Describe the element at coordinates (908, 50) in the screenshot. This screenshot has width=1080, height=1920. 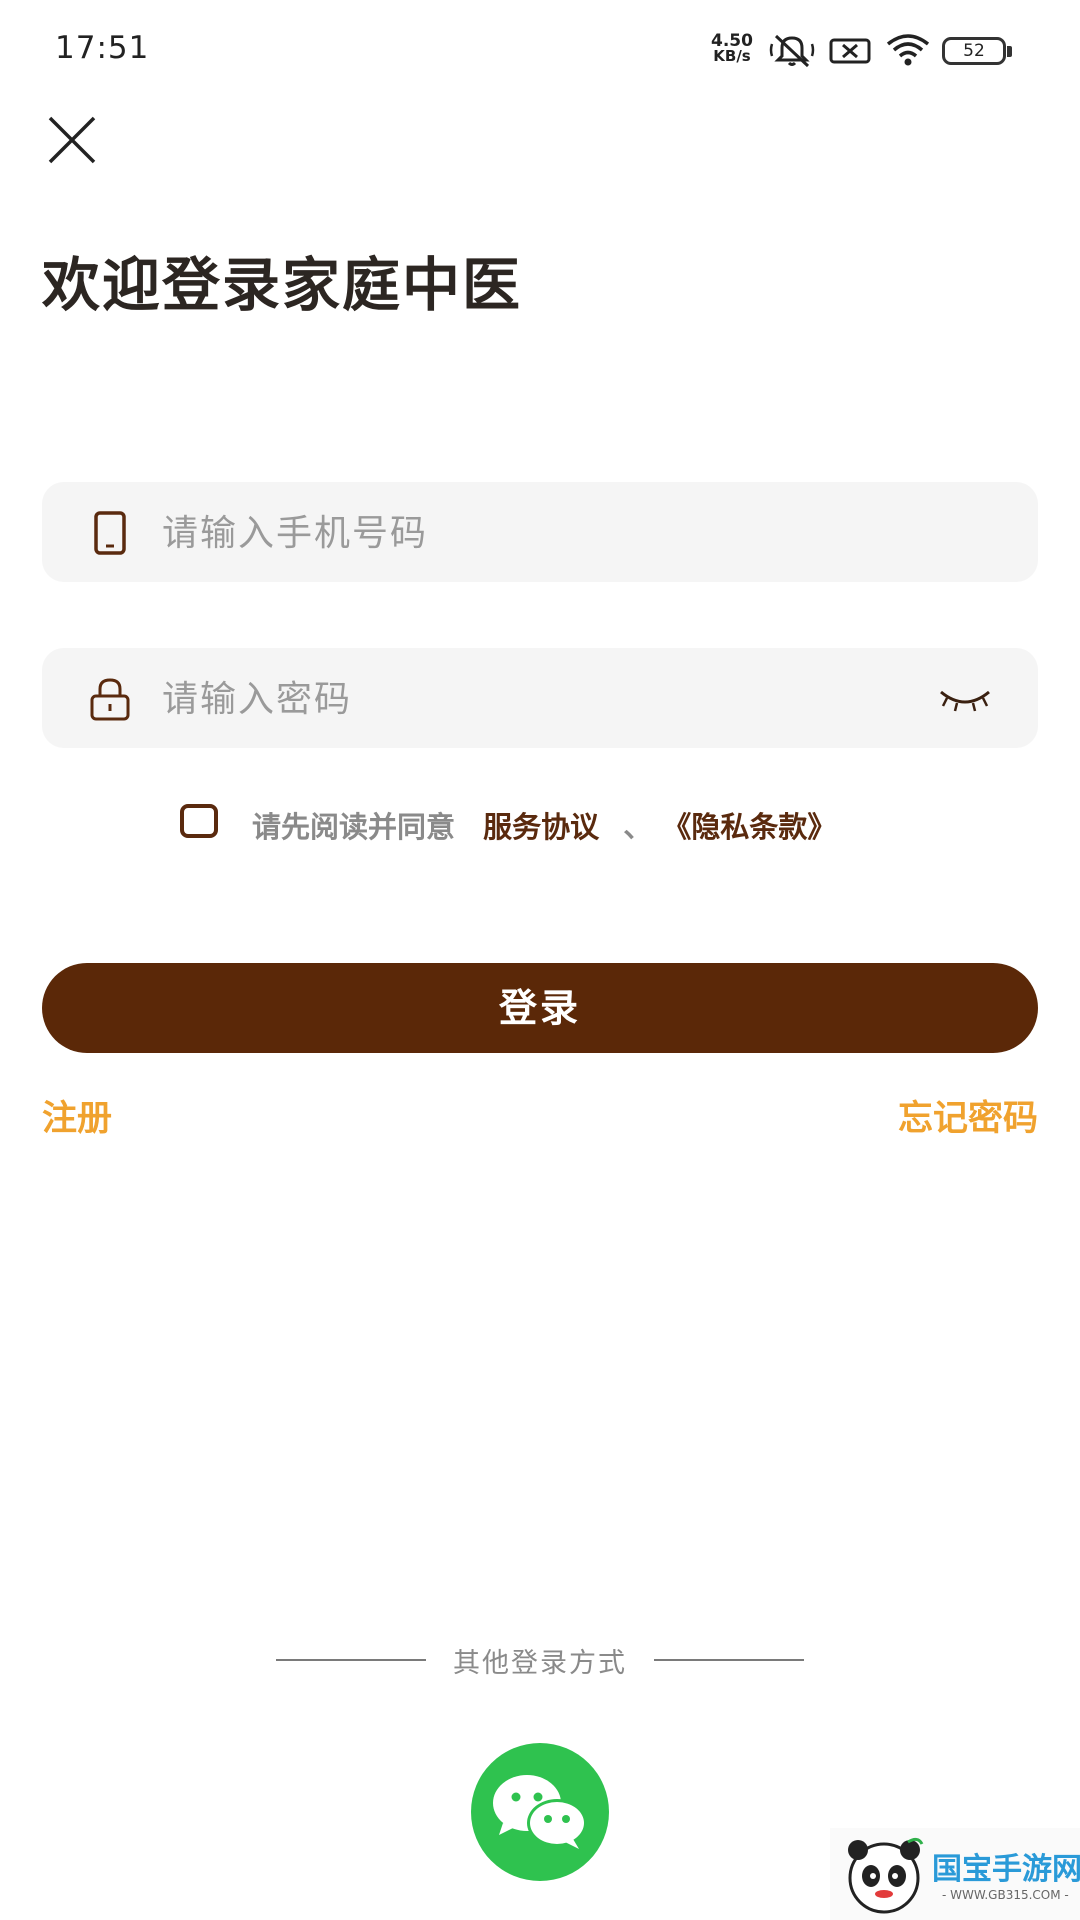
I see `wifi-icon` at that location.